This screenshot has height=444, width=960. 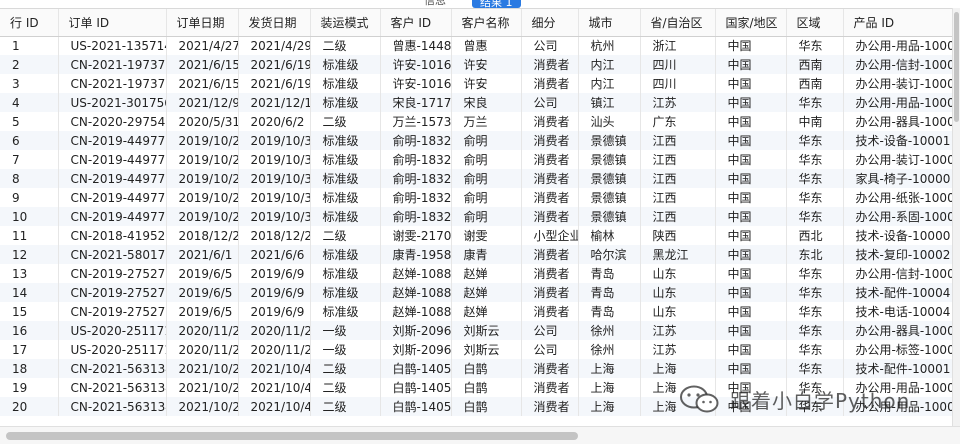 I want to click on table-cell: CN-2019-4497736, so click(x=112, y=216).